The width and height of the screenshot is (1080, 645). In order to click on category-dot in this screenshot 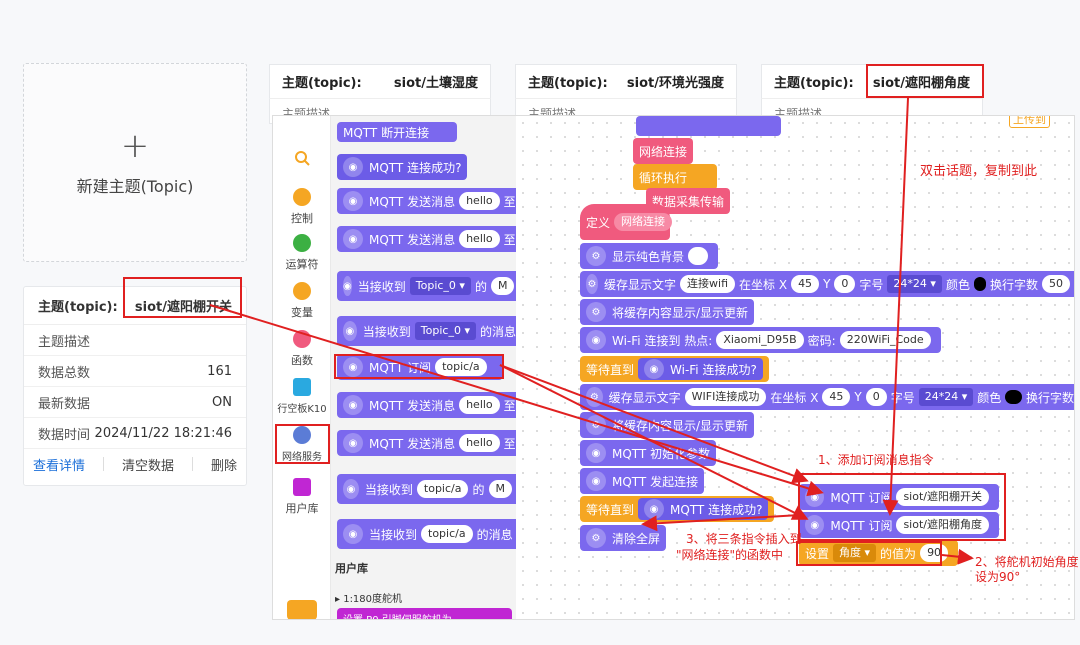, I will do `click(302, 291)`.